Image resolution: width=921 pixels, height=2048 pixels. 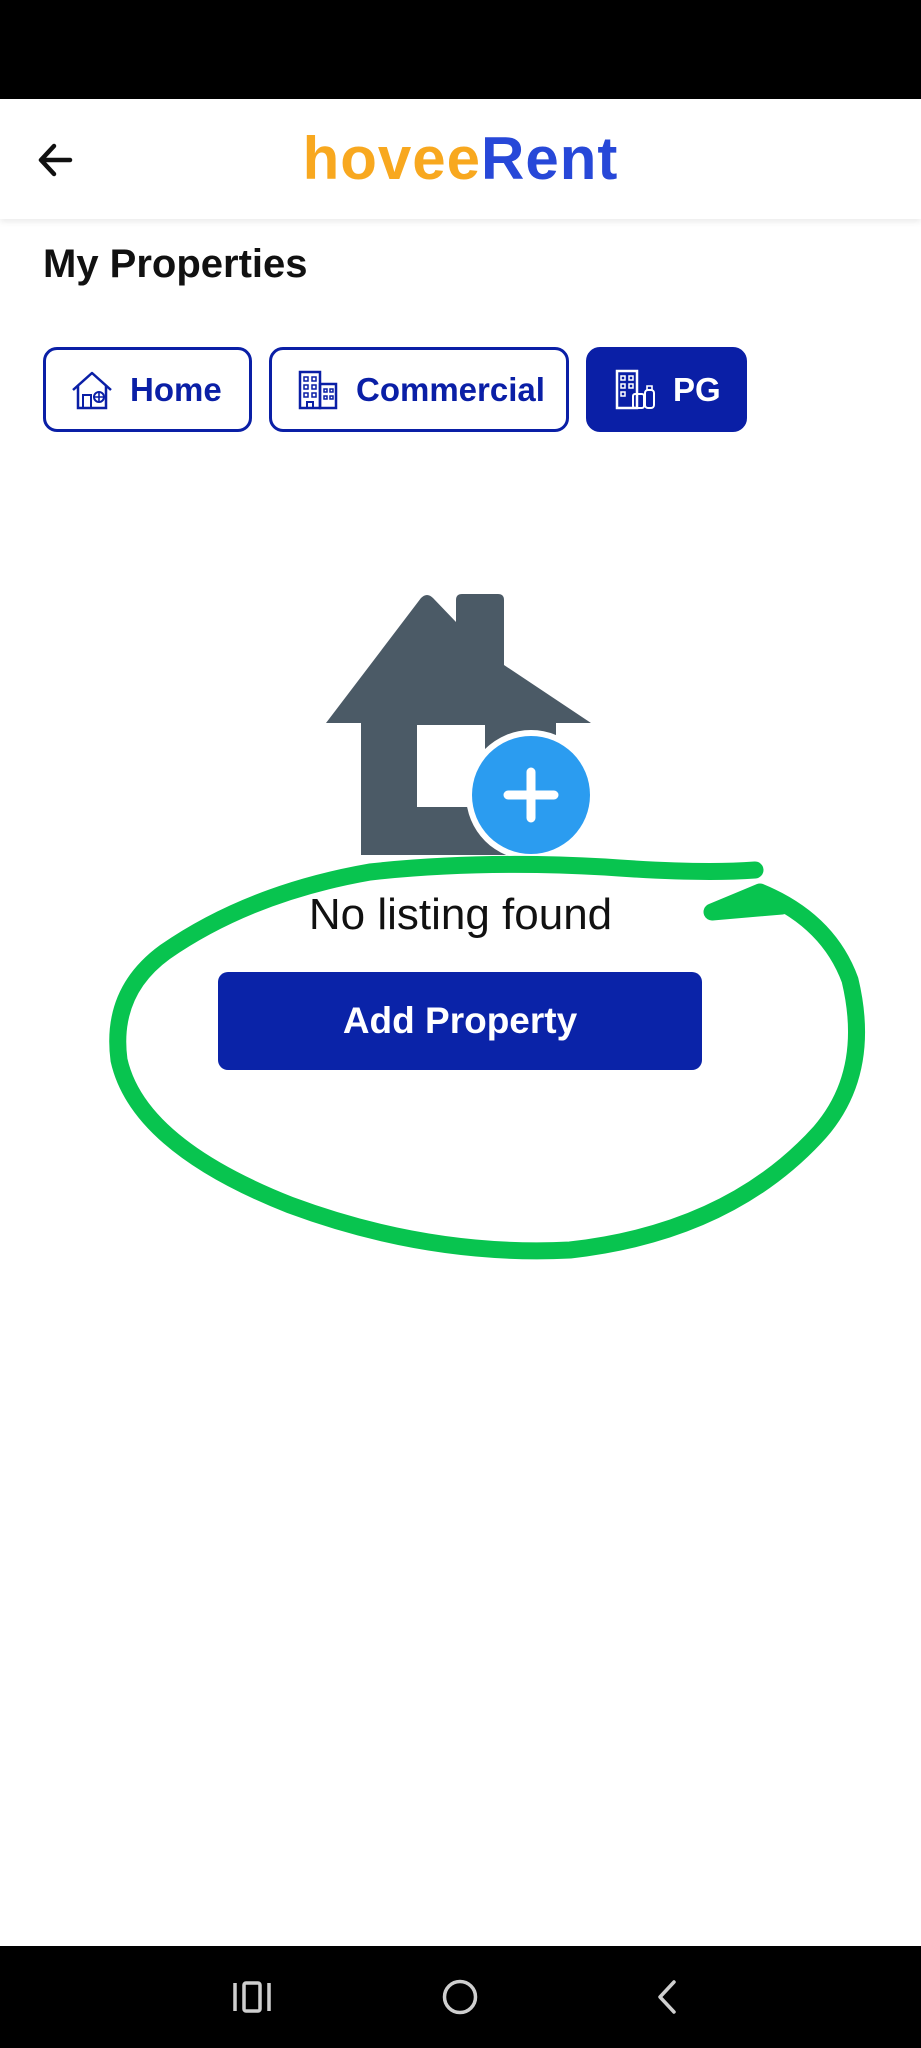 I want to click on home-button, so click(x=460, y=1997).